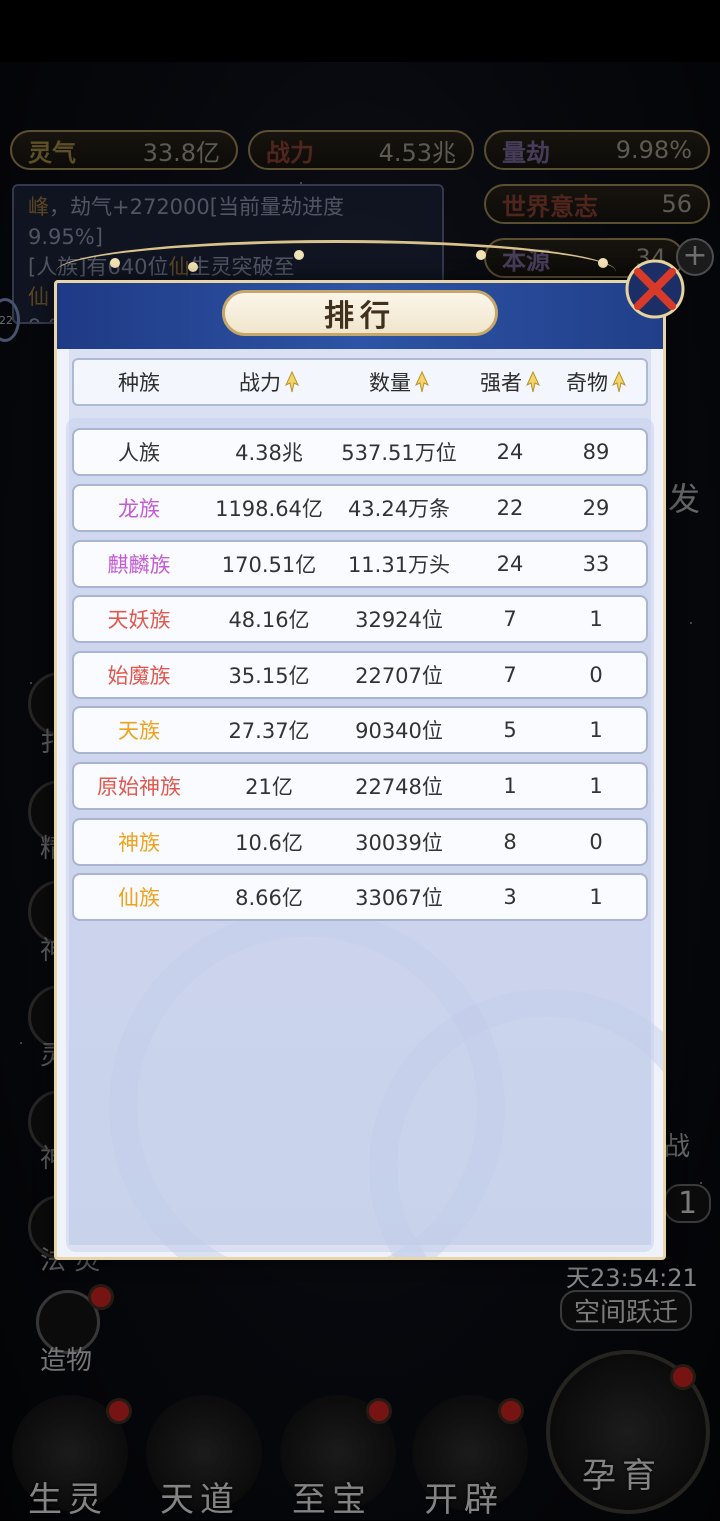  I want to click on race-power: 4.38兆, so click(269, 453).